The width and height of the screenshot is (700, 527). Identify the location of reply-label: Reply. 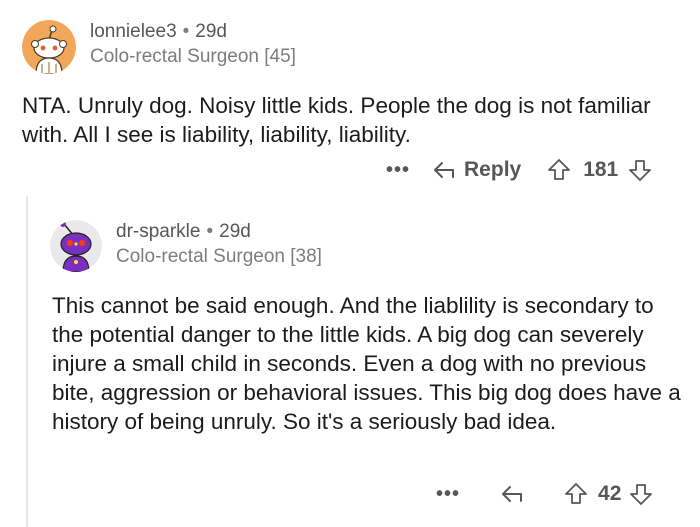
(493, 169).